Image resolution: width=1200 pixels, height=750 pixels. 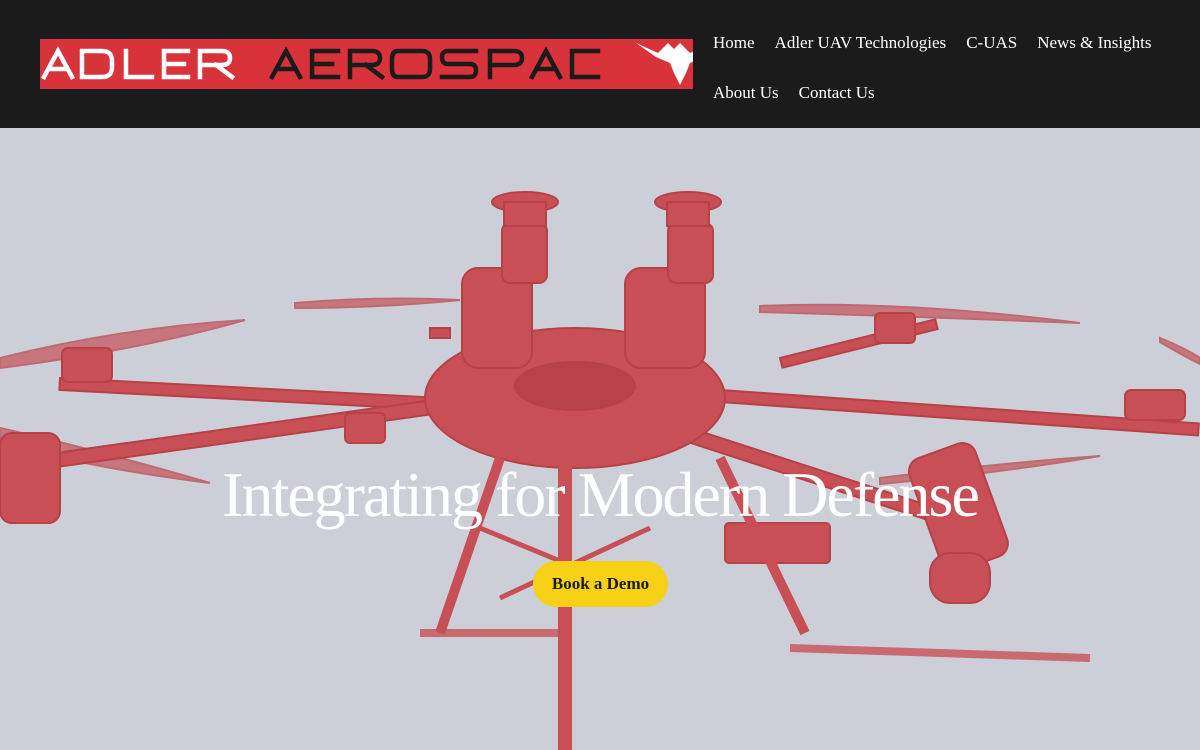 What do you see at coordinates (1094, 43) in the screenshot?
I see `nav-news-insights: News & Insights` at bounding box center [1094, 43].